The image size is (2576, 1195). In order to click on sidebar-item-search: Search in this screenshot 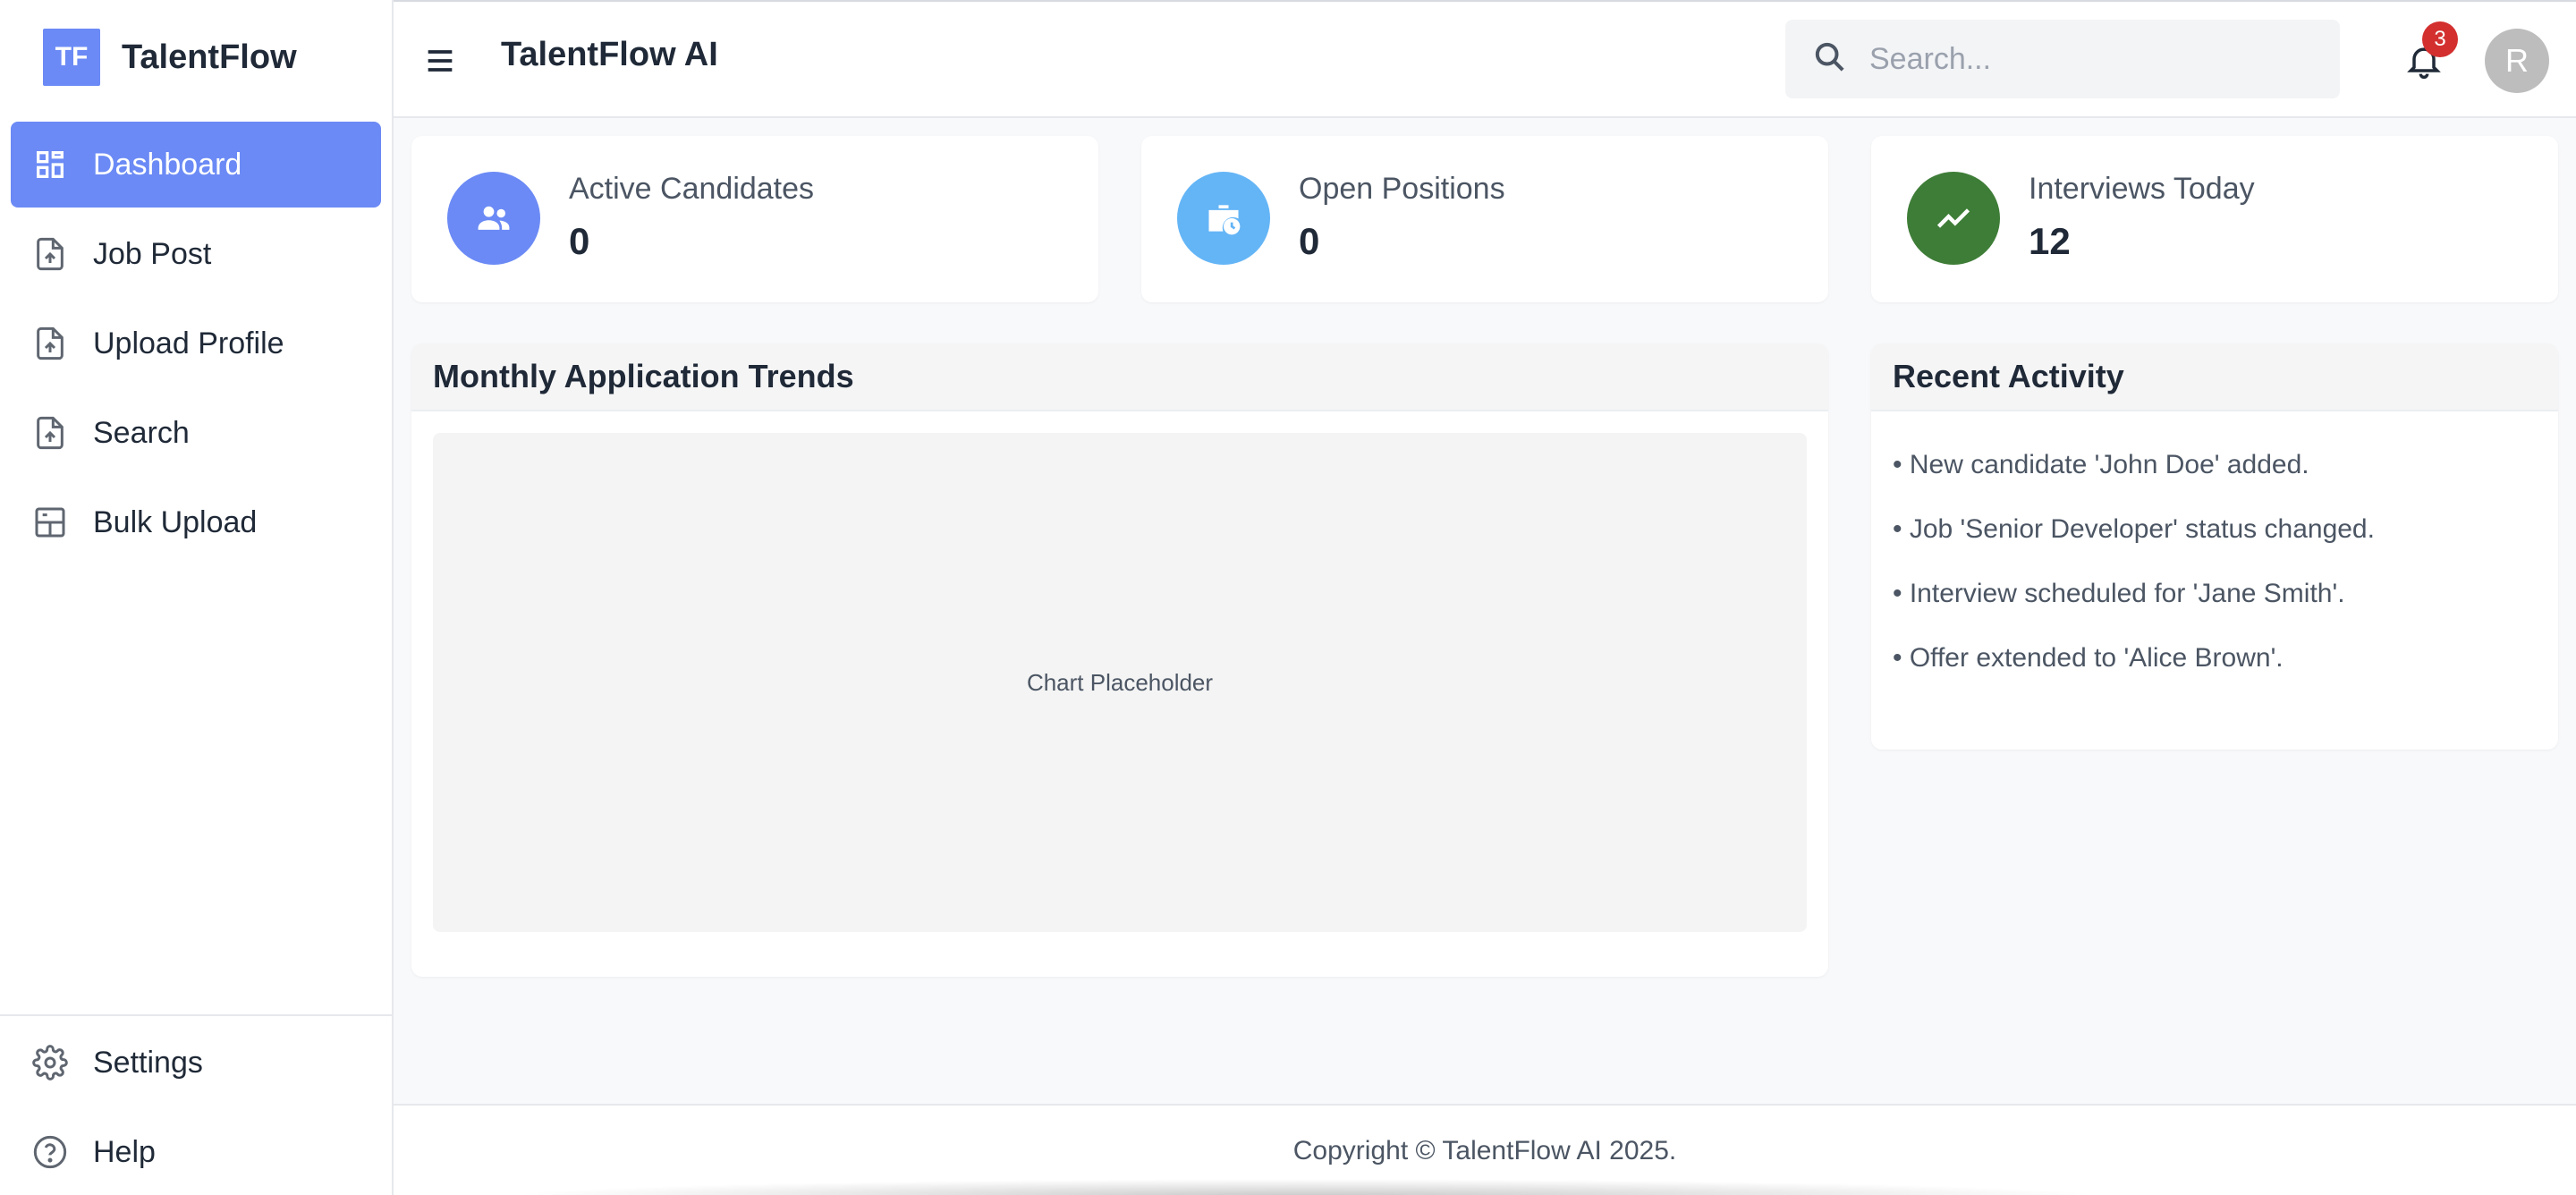, I will do `click(196, 433)`.